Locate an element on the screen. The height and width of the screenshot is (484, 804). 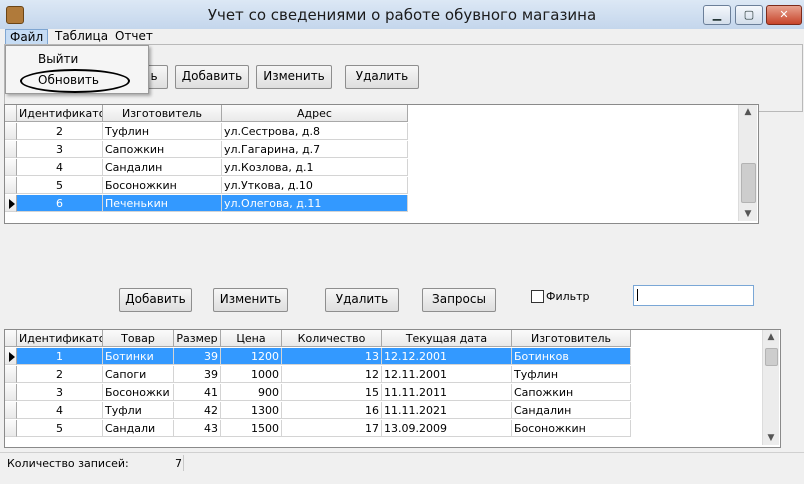
cell-quantity: 16 is located at coordinates (332, 410).